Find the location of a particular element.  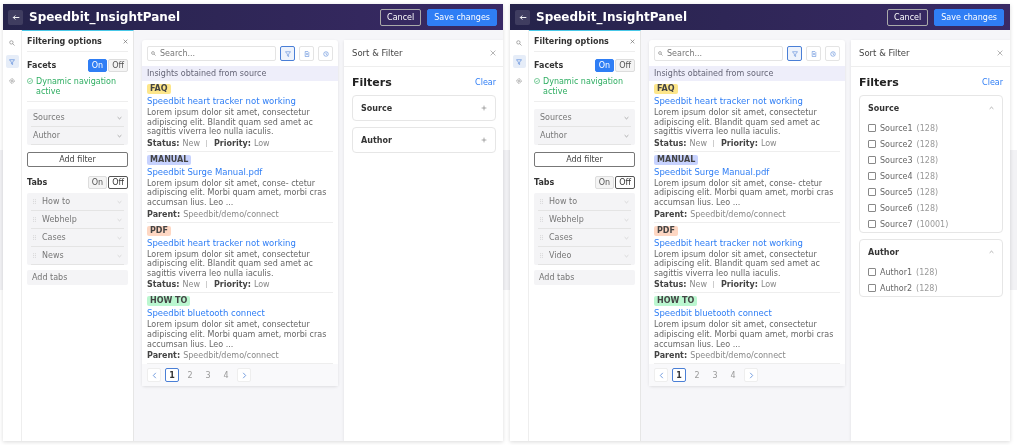

tabs-label: Tabs is located at coordinates (544, 183).